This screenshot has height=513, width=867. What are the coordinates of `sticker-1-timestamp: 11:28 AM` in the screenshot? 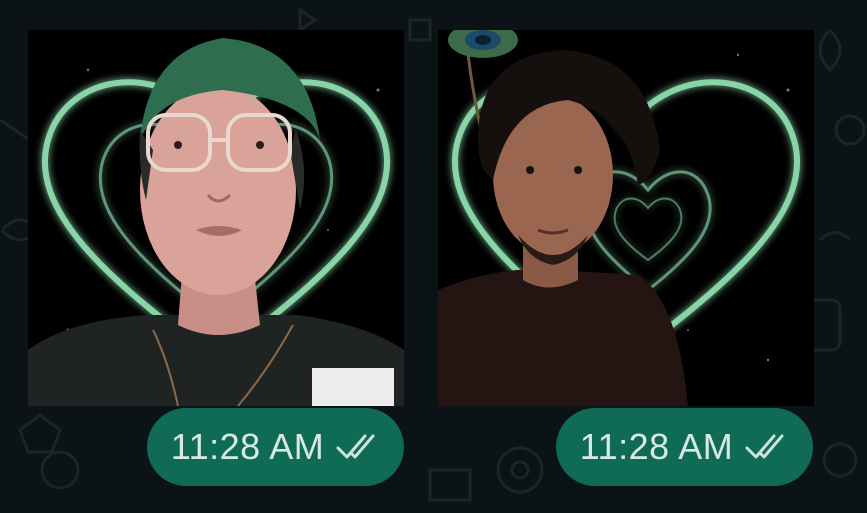 It's located at (275, 447).